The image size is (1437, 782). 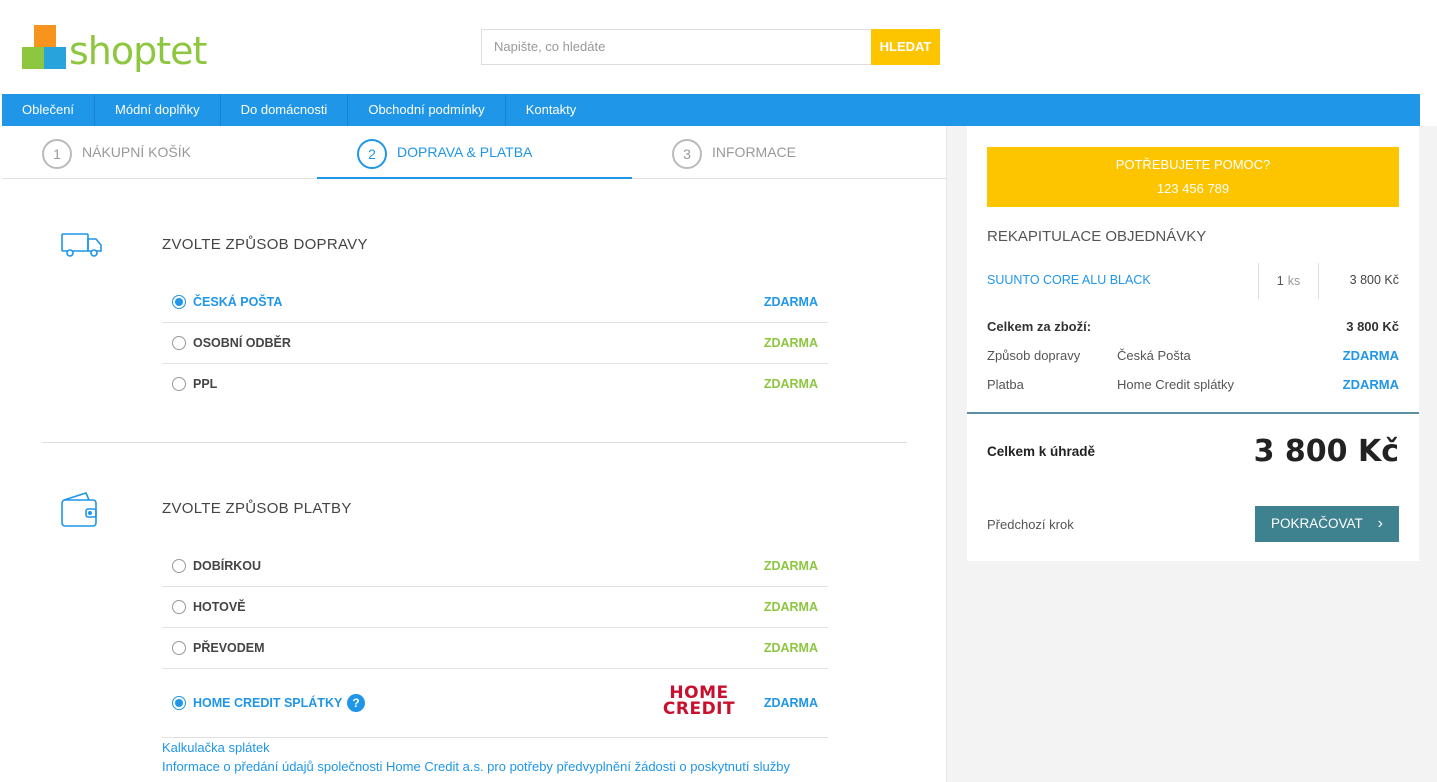 What do you see at coordinates (1193, 413) in the screenshot?
I see `summary-divider` at bounding box center [1193, 413].